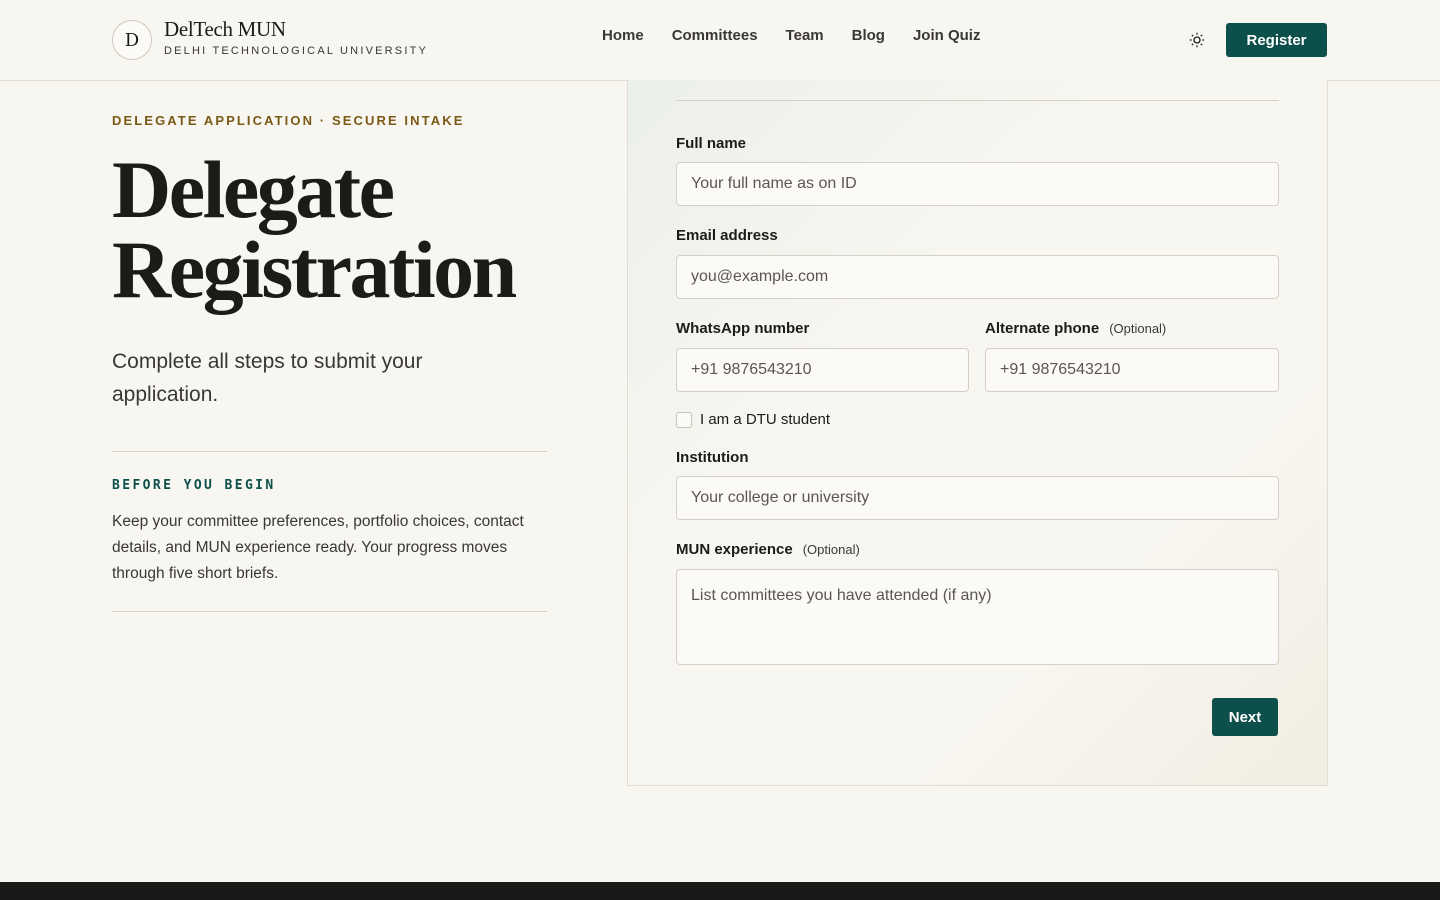 The height and width of the screenshot is (900, 1440). I want to click on before-you-begin-label: BEFORE YOU BEGIN, so click(194, 485).